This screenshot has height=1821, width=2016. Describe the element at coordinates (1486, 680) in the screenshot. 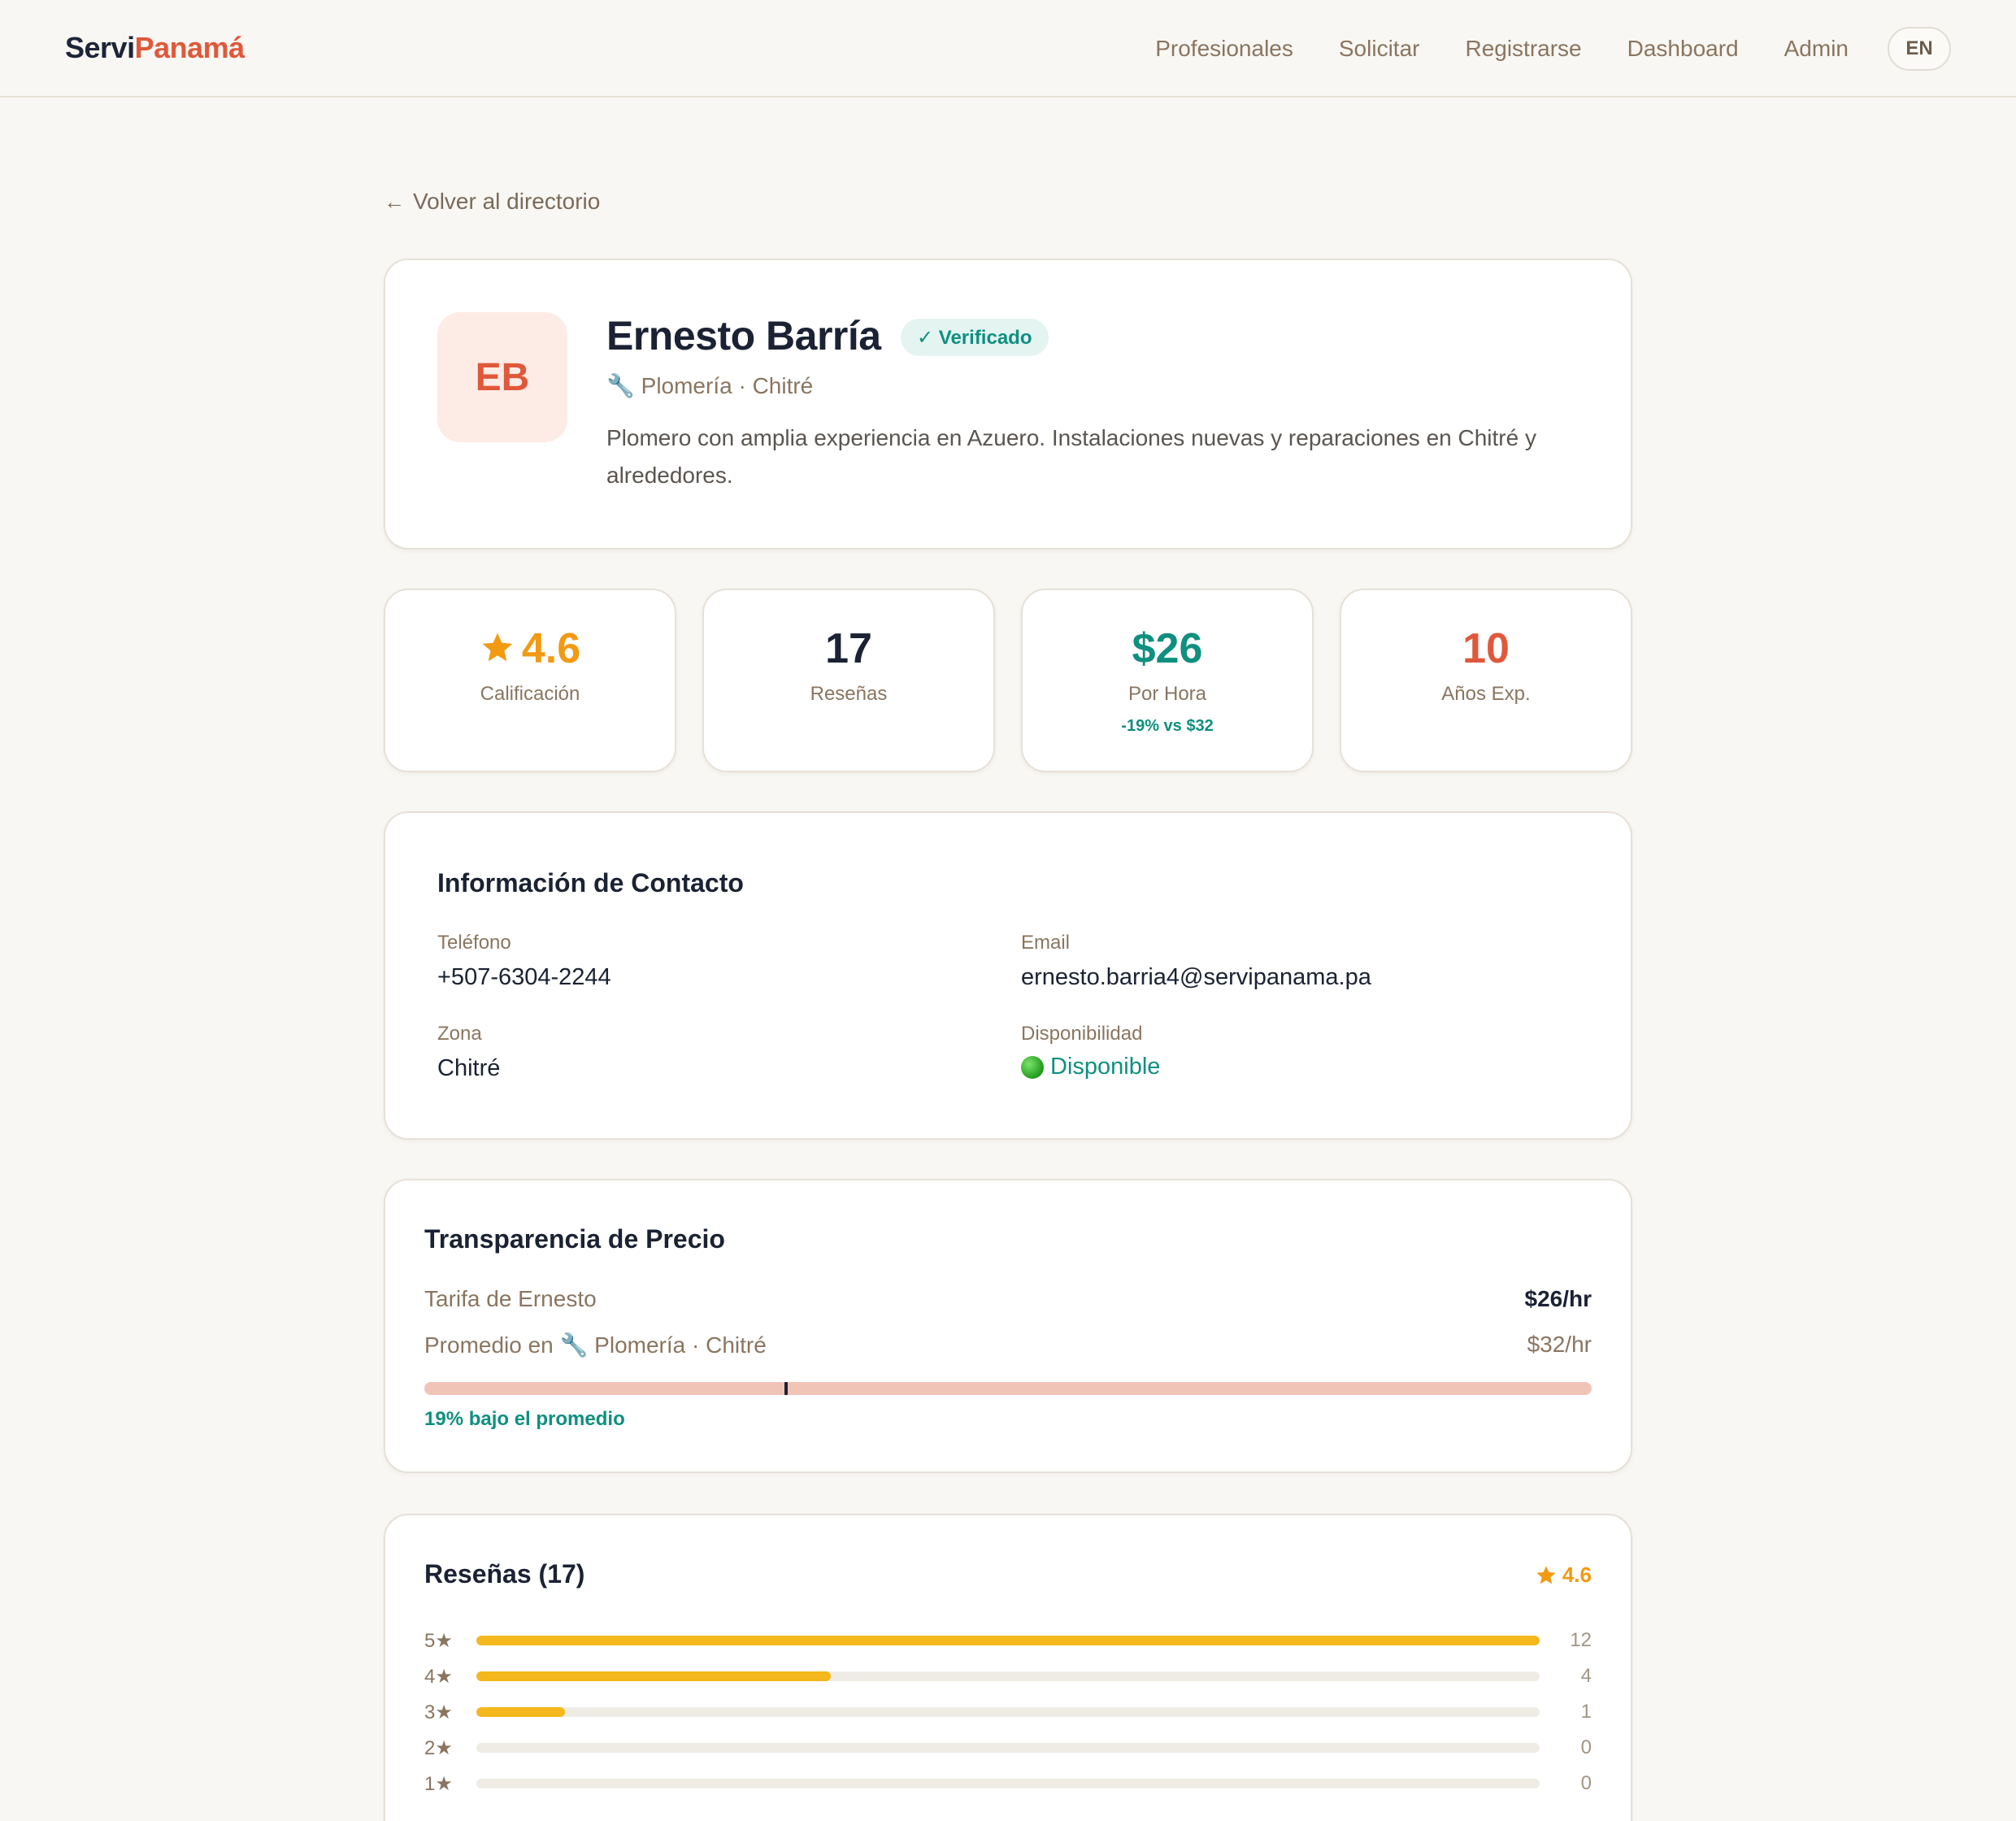

I see `stat-card-experience: 10 Años Exp.` at that location.